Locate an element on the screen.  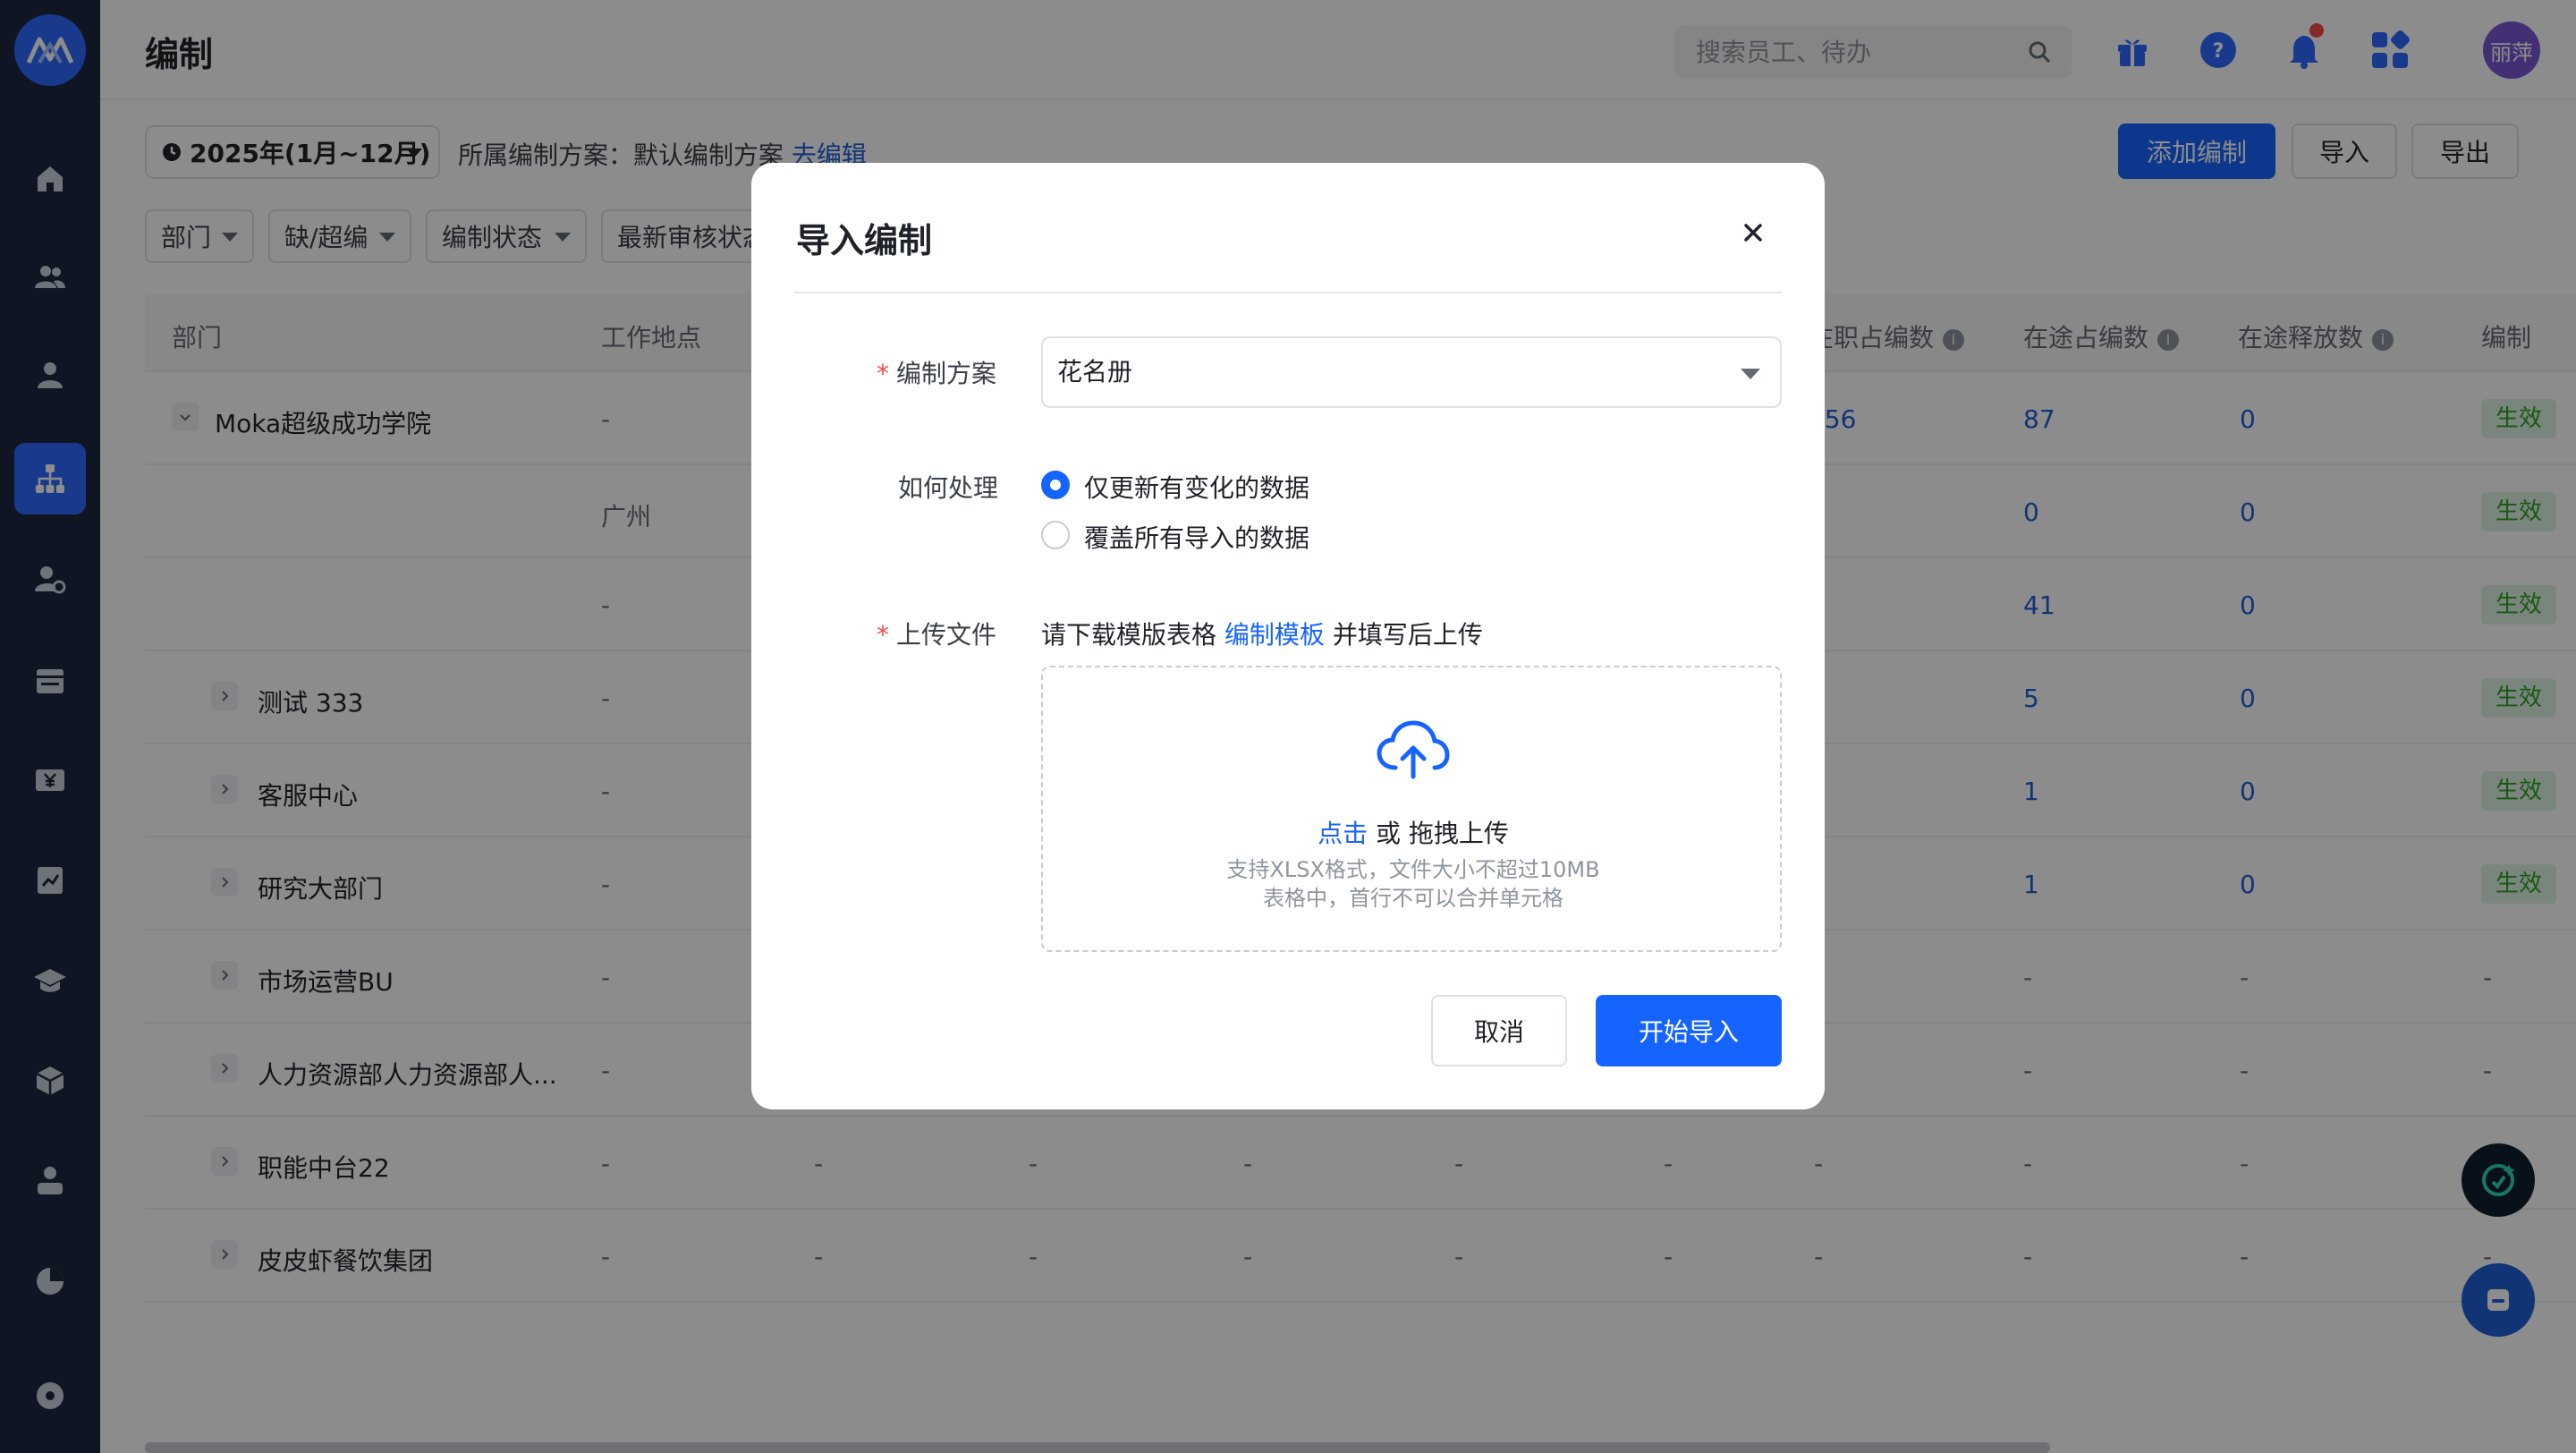
merge-note: 表格中，首行不可以合并单元格 is located at coordinates (1413, 898).